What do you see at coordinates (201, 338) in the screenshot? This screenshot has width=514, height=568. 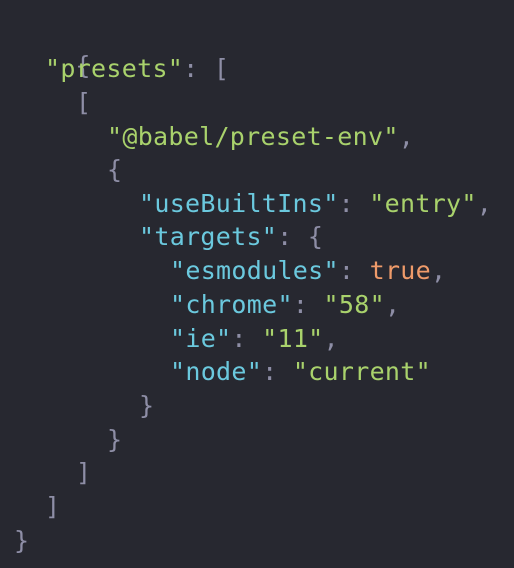 I see `ie-key: "ie"` at bounding box center [201, 338].